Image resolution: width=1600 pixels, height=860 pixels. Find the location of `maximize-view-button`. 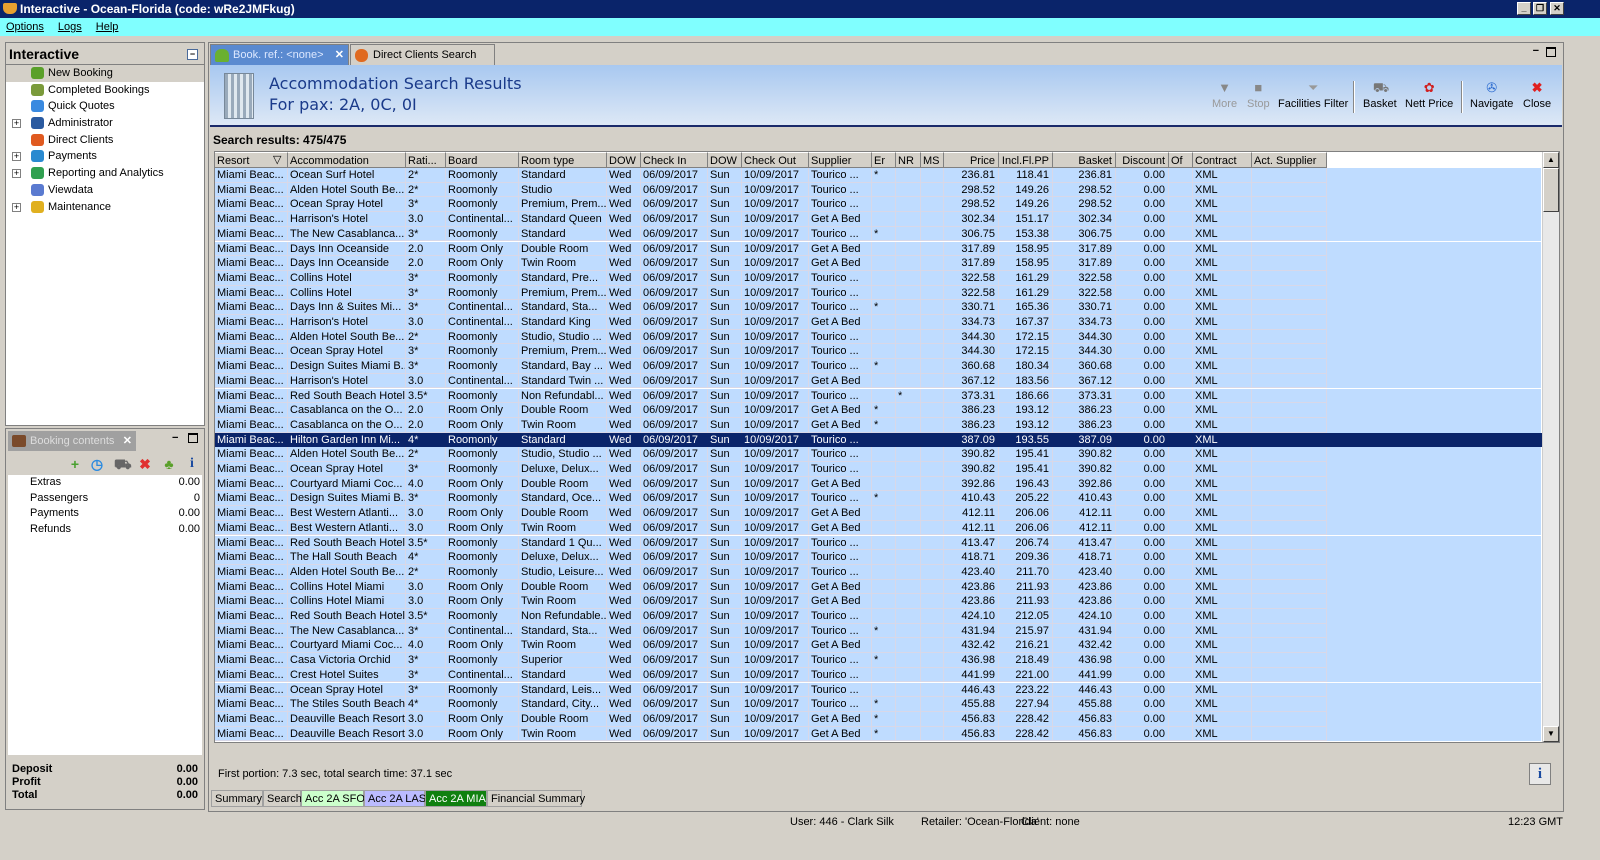

maximize-view-button is located at coordinates (1551, 52).